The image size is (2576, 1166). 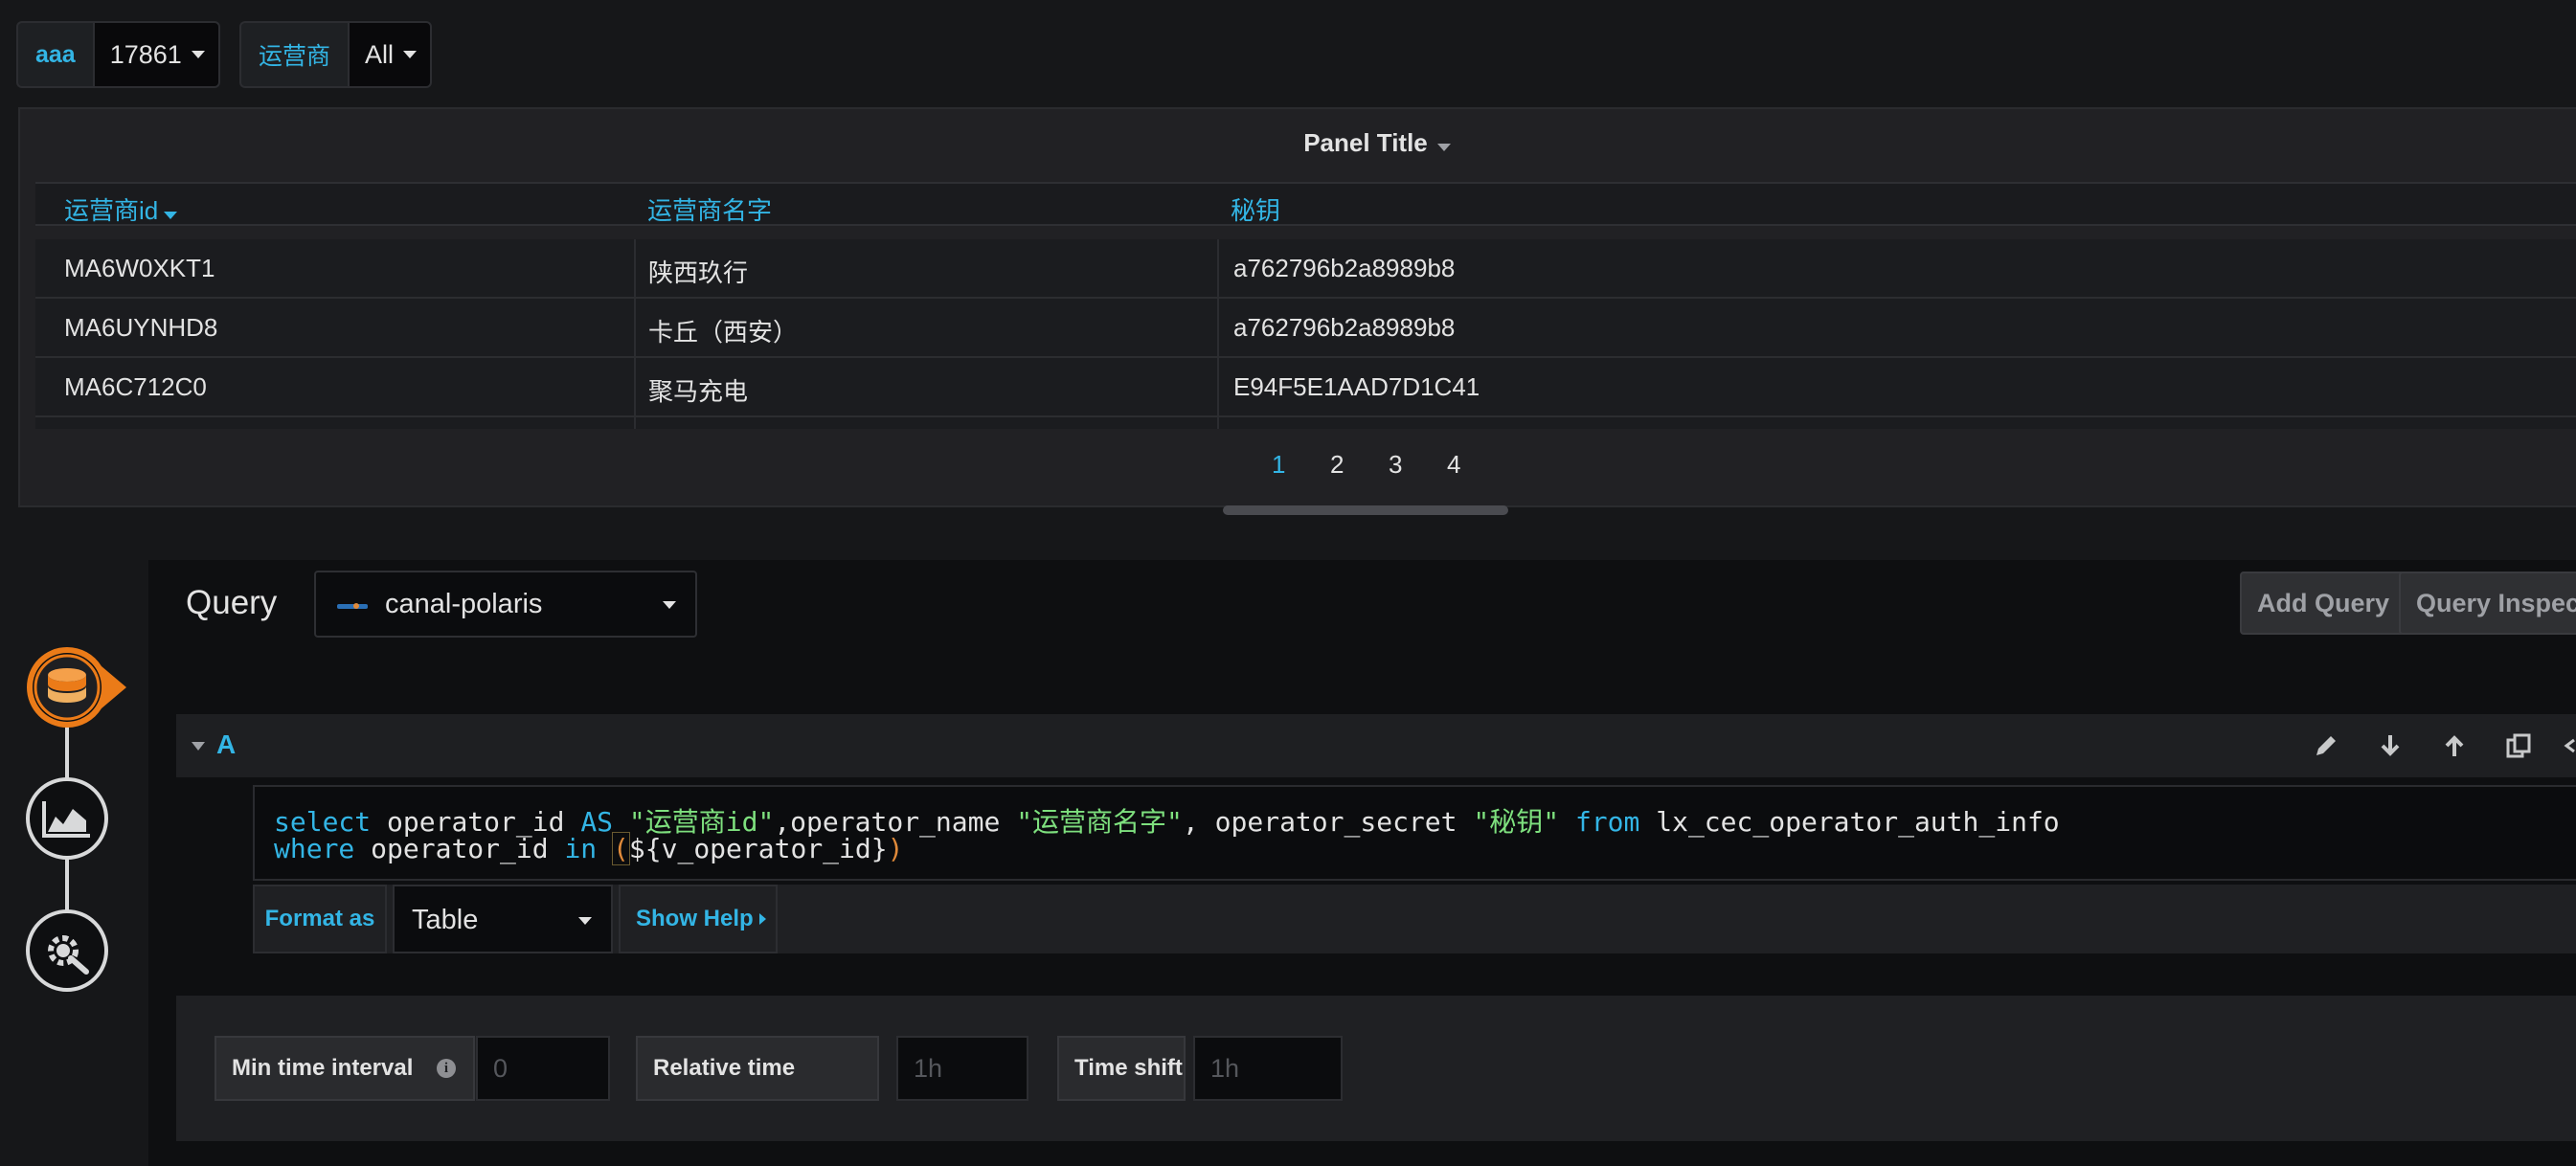 I want to click on collapse-caret-icon, so click(x=198, y=746).